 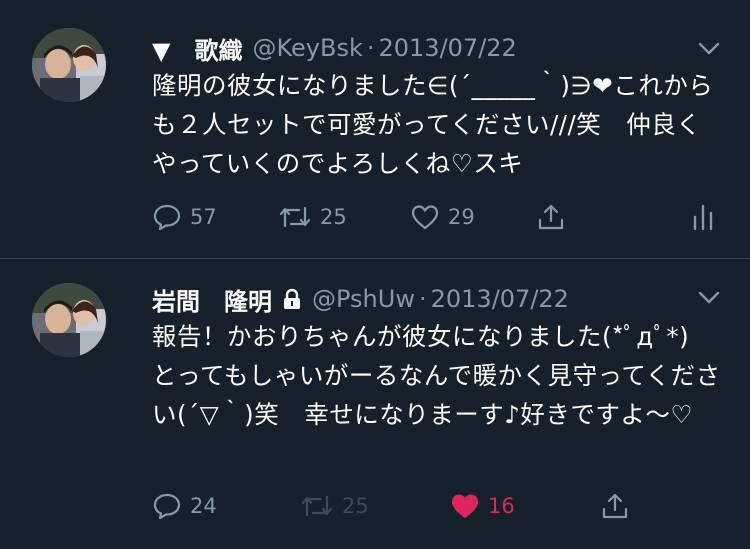 I want to click on lock-icon, so click(x=292, y=298).